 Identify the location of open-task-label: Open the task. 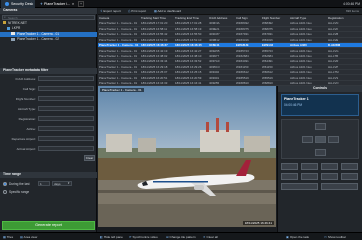
(299, 237).